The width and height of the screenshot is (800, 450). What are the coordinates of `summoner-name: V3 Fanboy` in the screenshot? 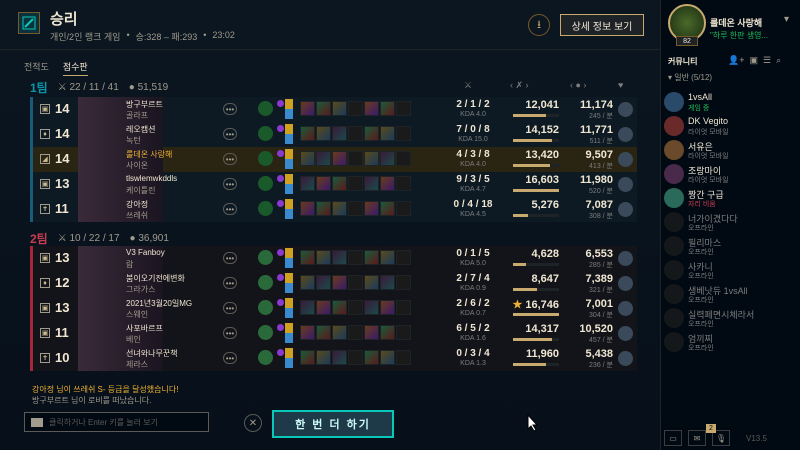 It's located at (145, 252).